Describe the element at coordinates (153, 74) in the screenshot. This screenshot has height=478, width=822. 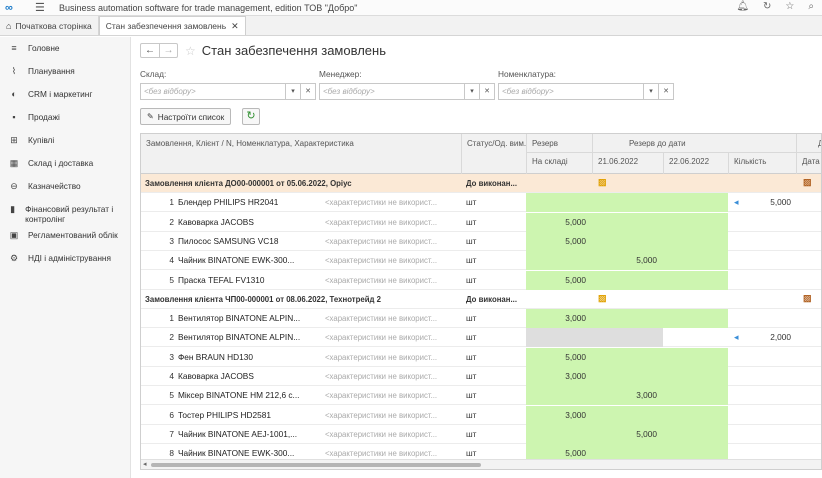
I see `filter-warehouse-label: Склад:` at that location.